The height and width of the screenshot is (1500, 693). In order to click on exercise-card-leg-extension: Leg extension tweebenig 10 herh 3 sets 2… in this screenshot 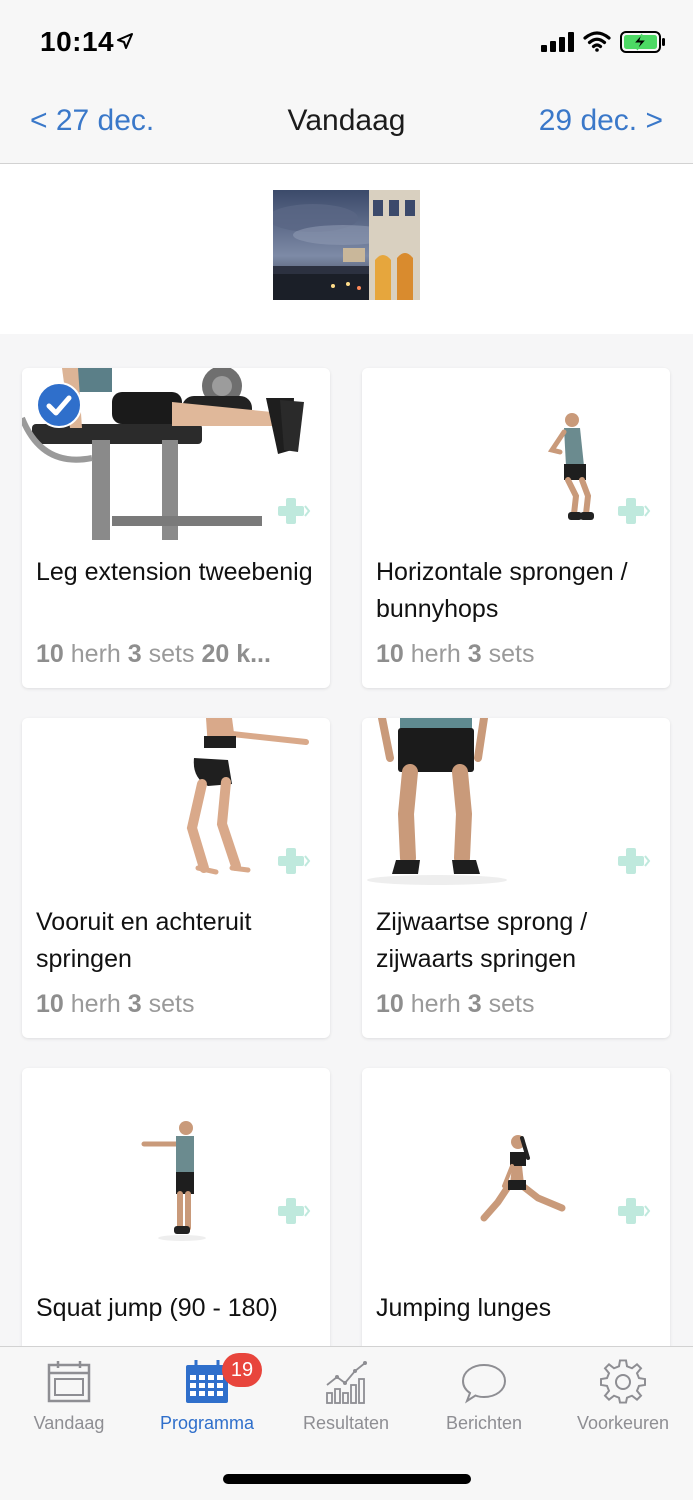, I will do `click(176, 528)`.